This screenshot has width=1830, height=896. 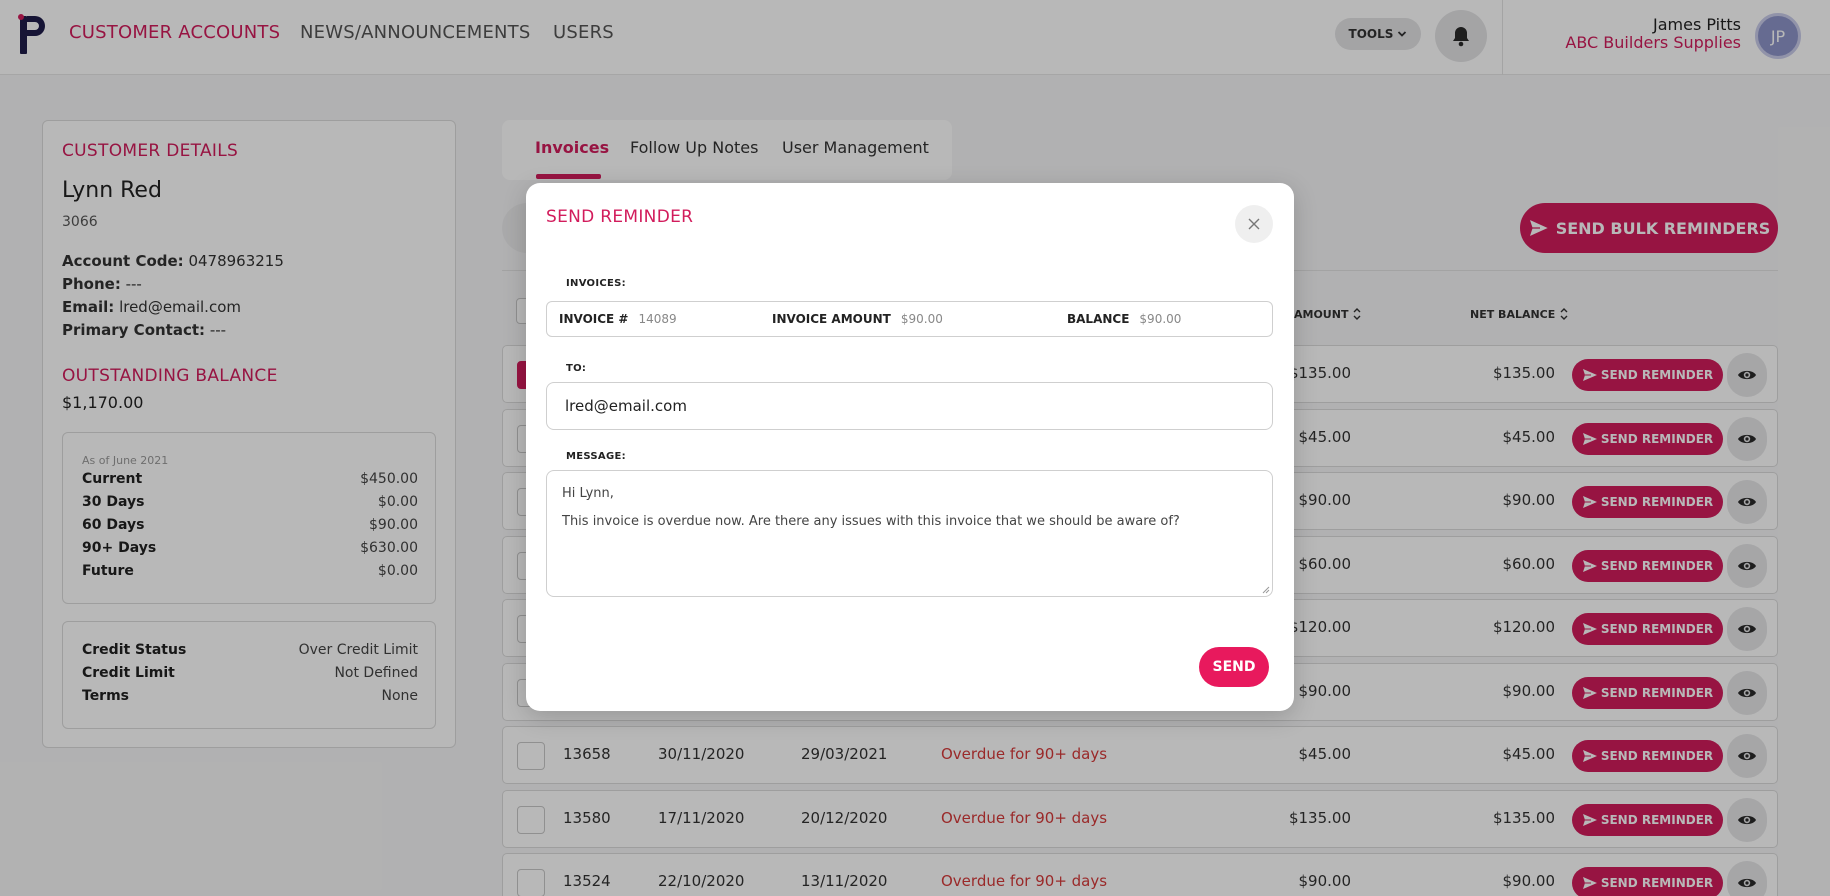 I want to click on modal-title: SEND REMINDER, so click(x=620, y=217).